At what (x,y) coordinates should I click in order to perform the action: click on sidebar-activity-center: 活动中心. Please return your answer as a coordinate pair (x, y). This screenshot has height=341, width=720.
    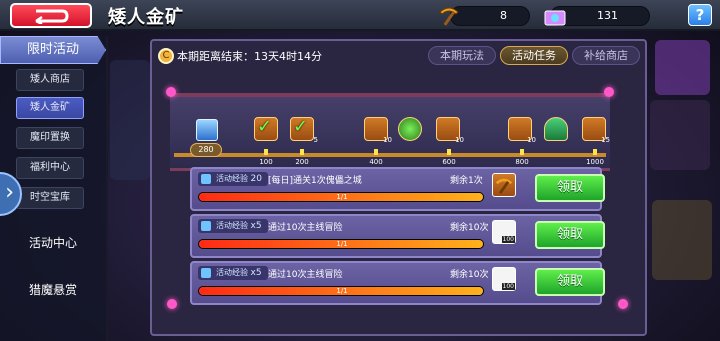
    Looking at the image, I should click on (53, 242).